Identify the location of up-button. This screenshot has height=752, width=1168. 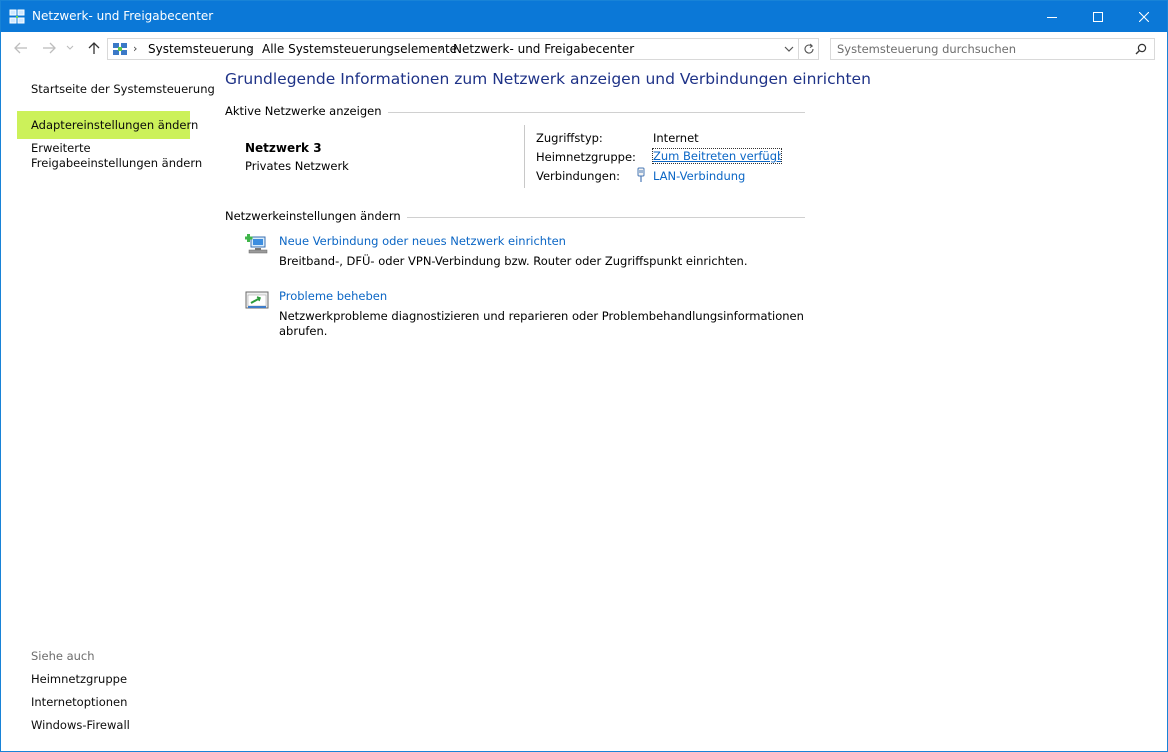
(94, 48).